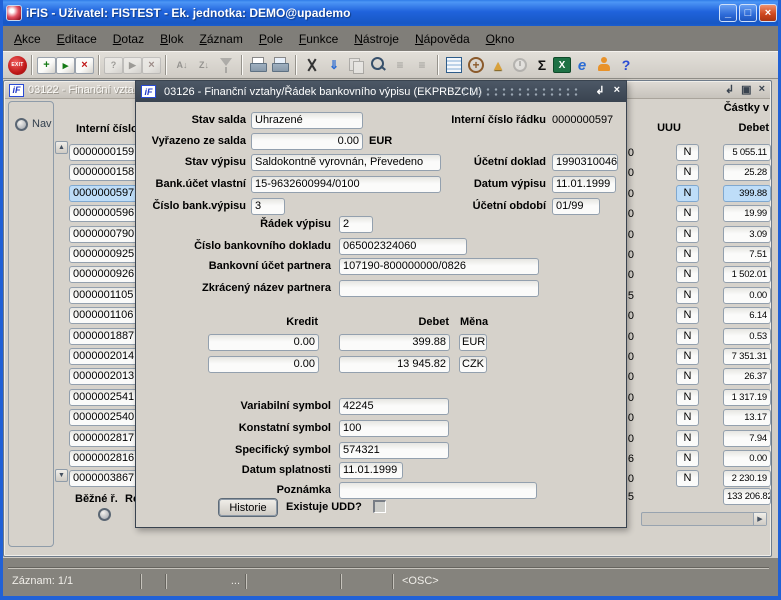  Describe the element at coordinates (220, 39) in the screenshot. I see `menu-item-4: Záznam` at that location.